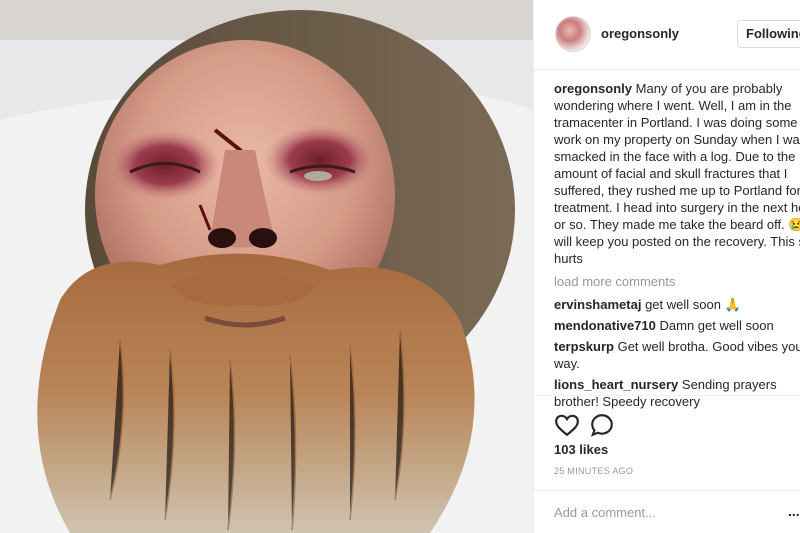 Image resolution: width=800 pixels, height=533 pixels. What do you see at coordinates (667, 443) in the screenshot?
I see `post-actions: 103 likes 25 MINUTES AGO` at bounding box center [667, 443].